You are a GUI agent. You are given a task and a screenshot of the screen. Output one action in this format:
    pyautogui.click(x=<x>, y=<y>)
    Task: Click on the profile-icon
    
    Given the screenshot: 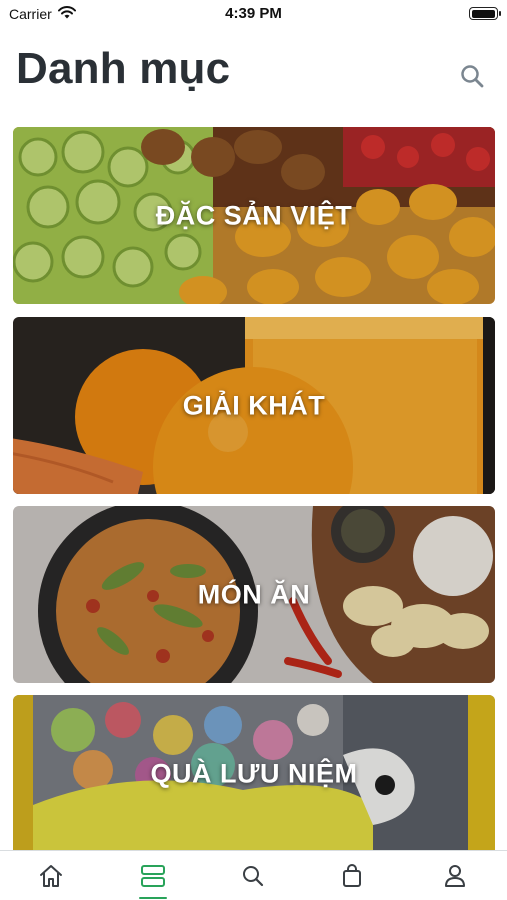 What is the action you would take?
    pyautogui.click(x=455, y=876)
    